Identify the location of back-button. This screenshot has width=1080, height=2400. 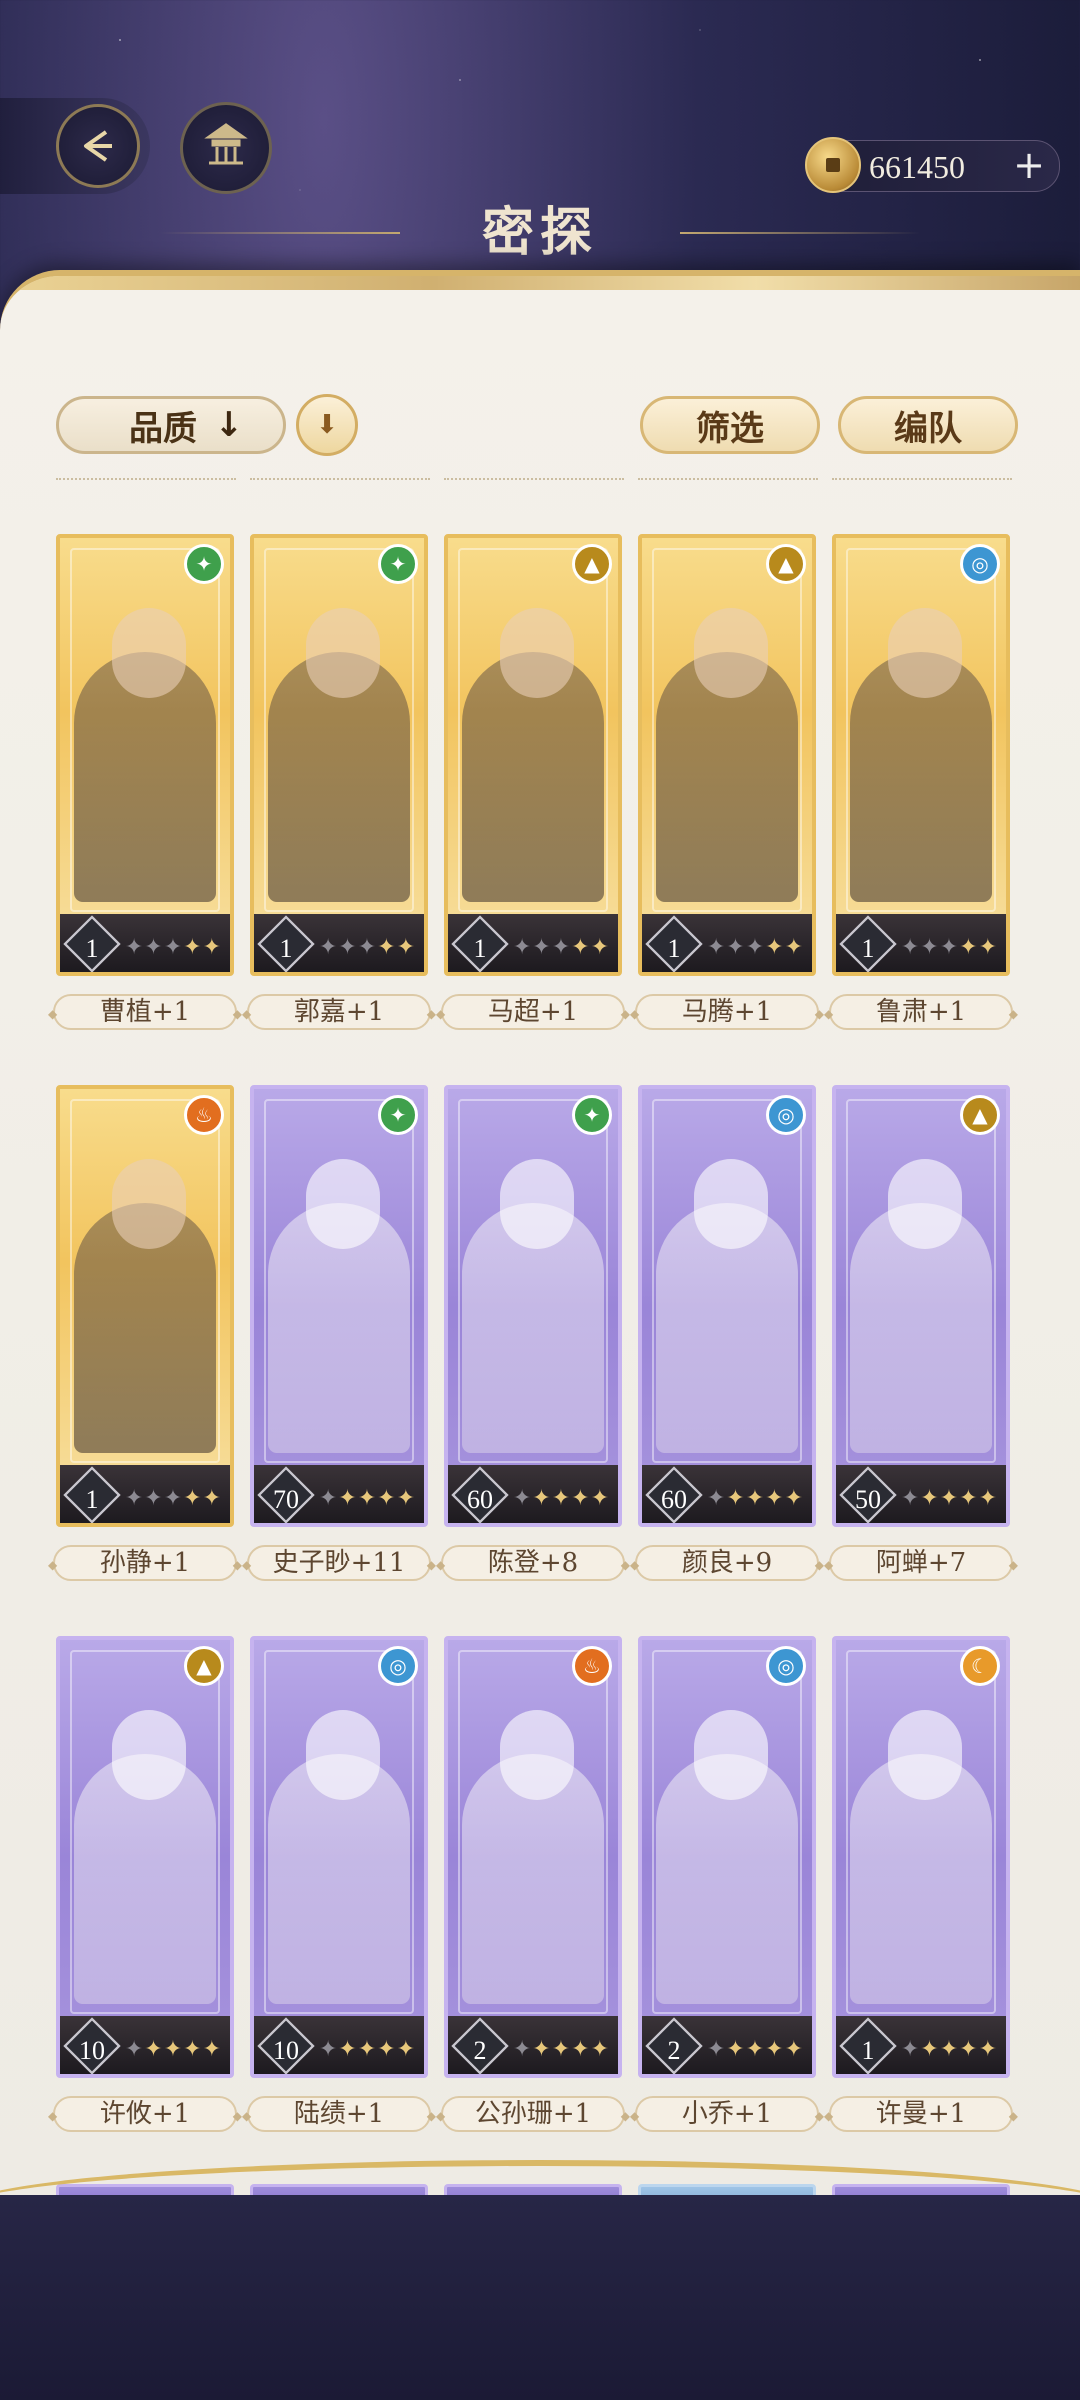
(75, 146).